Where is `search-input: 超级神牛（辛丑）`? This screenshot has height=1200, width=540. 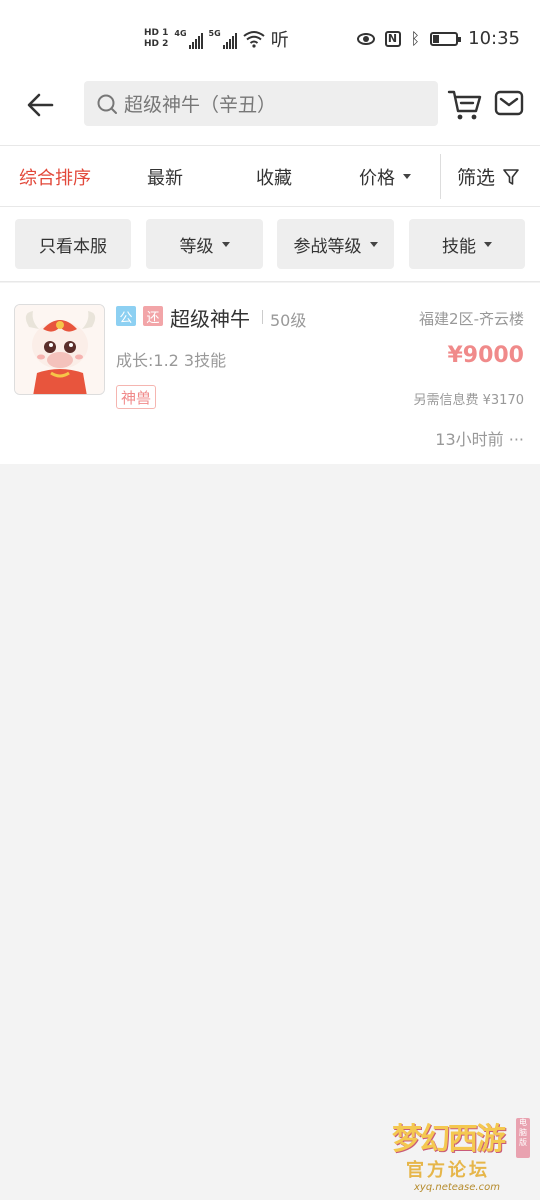
search-input: 超级神牛（辛丑） is located at coordinates (261, 103).